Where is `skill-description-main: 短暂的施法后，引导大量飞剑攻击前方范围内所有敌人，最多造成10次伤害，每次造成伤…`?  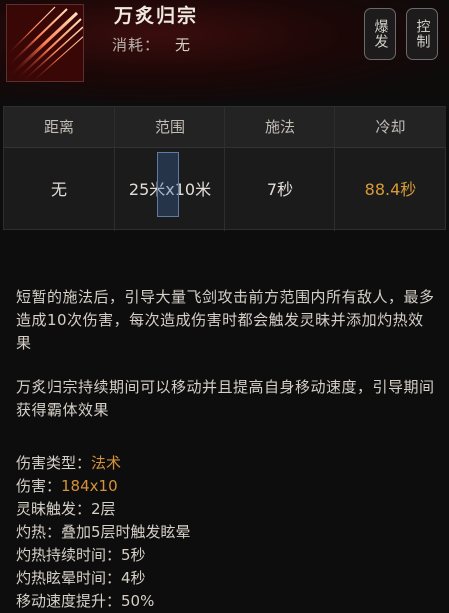
skill-description-main: 短暂的施法后，引导大量飞剑攻击前方范围内所有敌人，最多造成10次伤害，每次造成伤… is located at coordinates (225, 320).